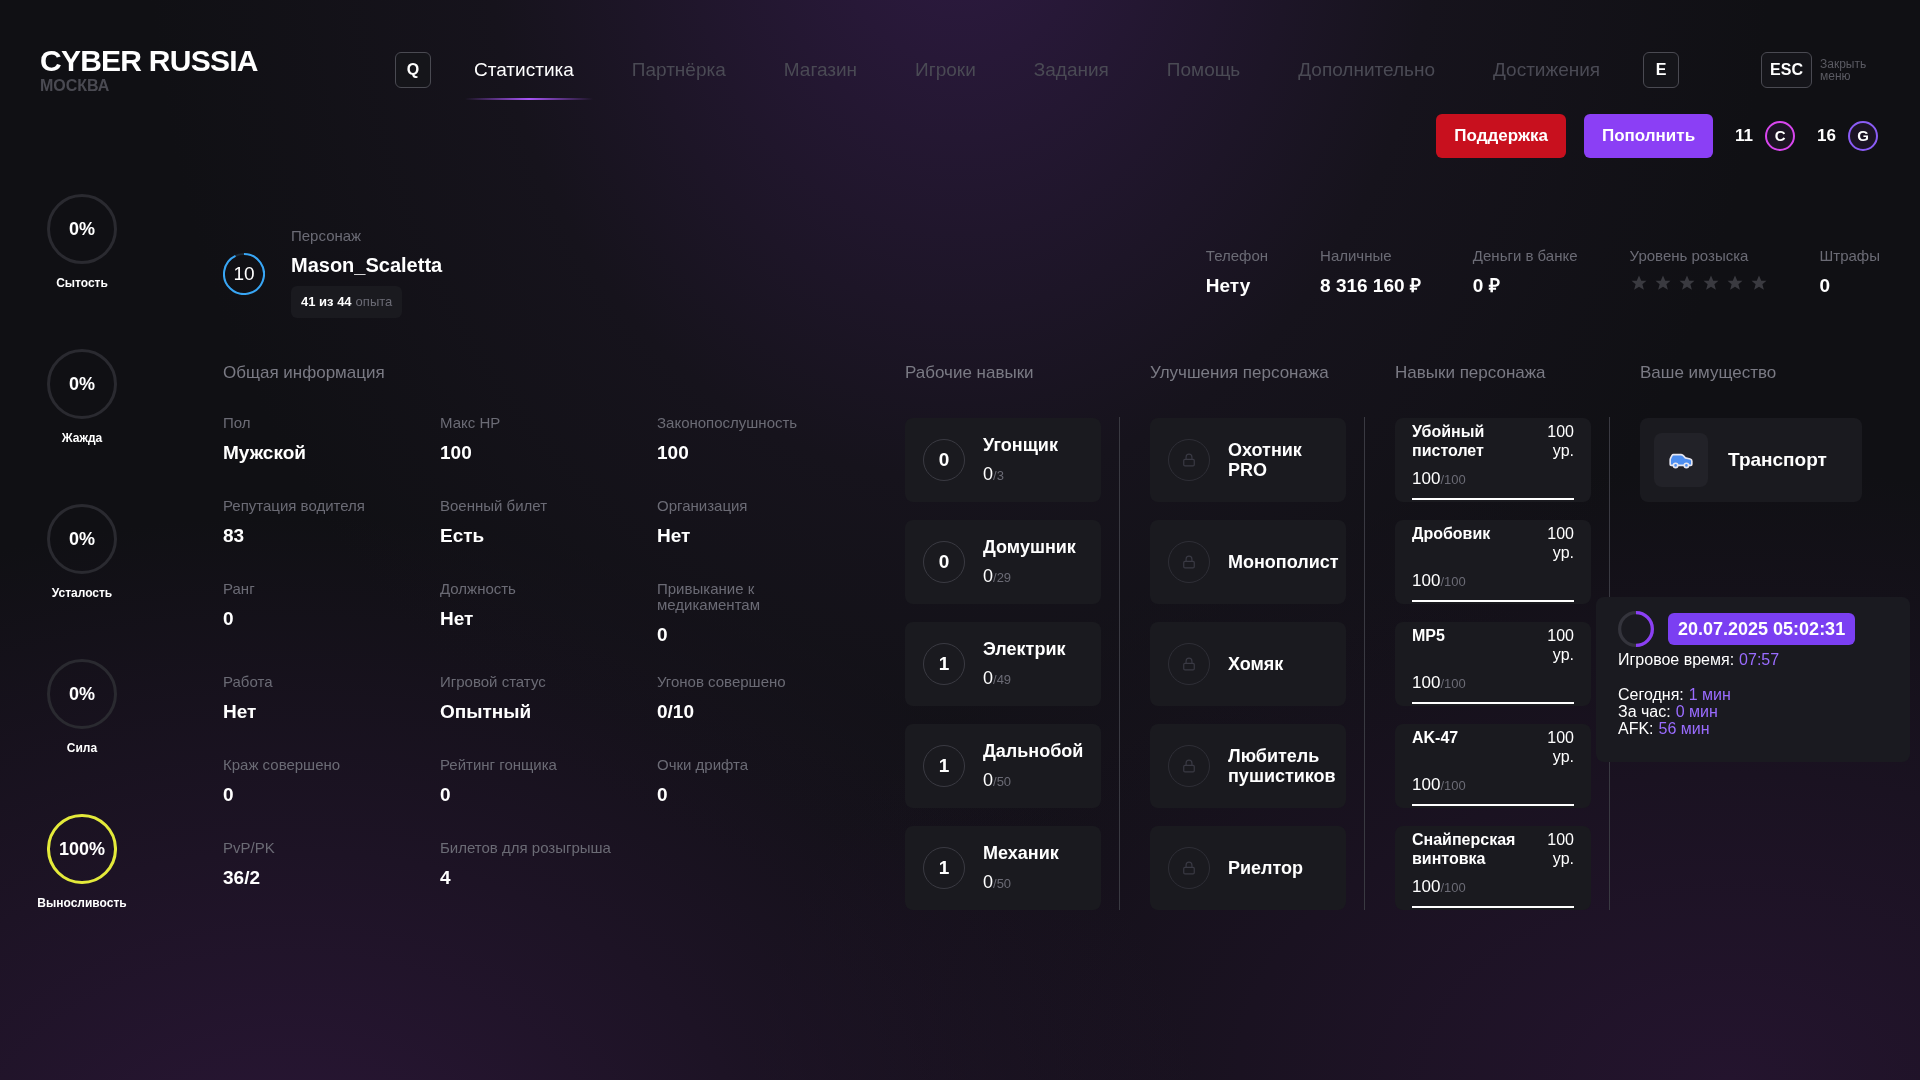 The image size is (1920, 1080). I want to click on session-value: 0 мин, so click(1696, 711).